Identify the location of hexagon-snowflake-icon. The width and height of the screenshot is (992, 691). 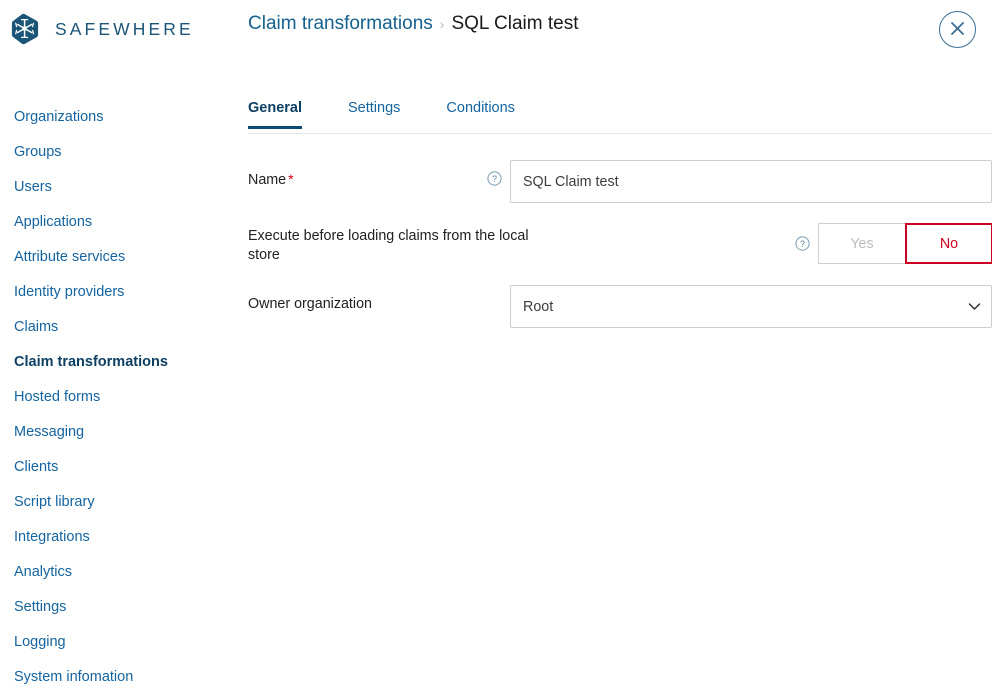
(25, 29).